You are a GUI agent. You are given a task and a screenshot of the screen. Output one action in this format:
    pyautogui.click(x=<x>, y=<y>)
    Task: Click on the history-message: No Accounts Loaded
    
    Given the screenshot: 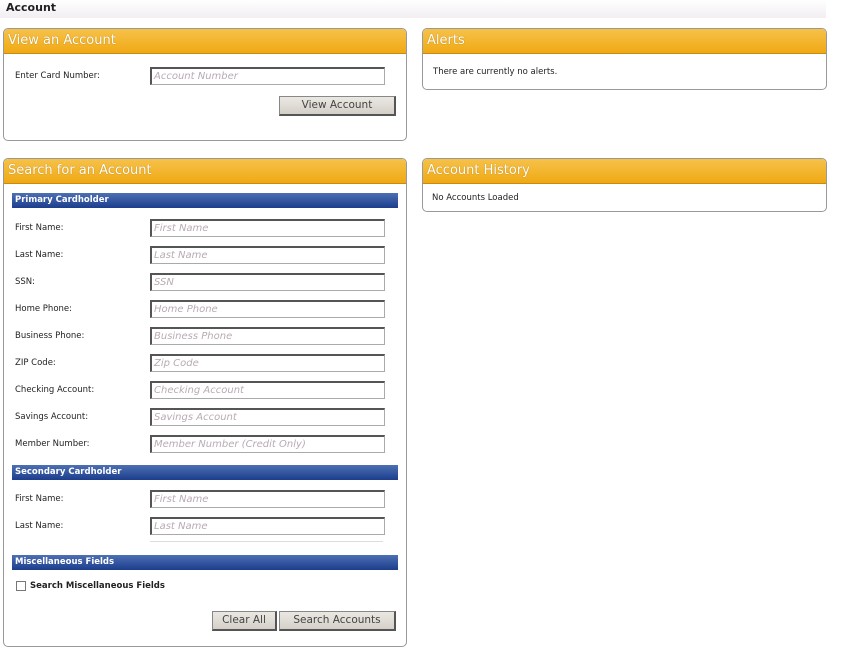 What is the action you would take?
    pyautogui.click(x=475, y=198)
    